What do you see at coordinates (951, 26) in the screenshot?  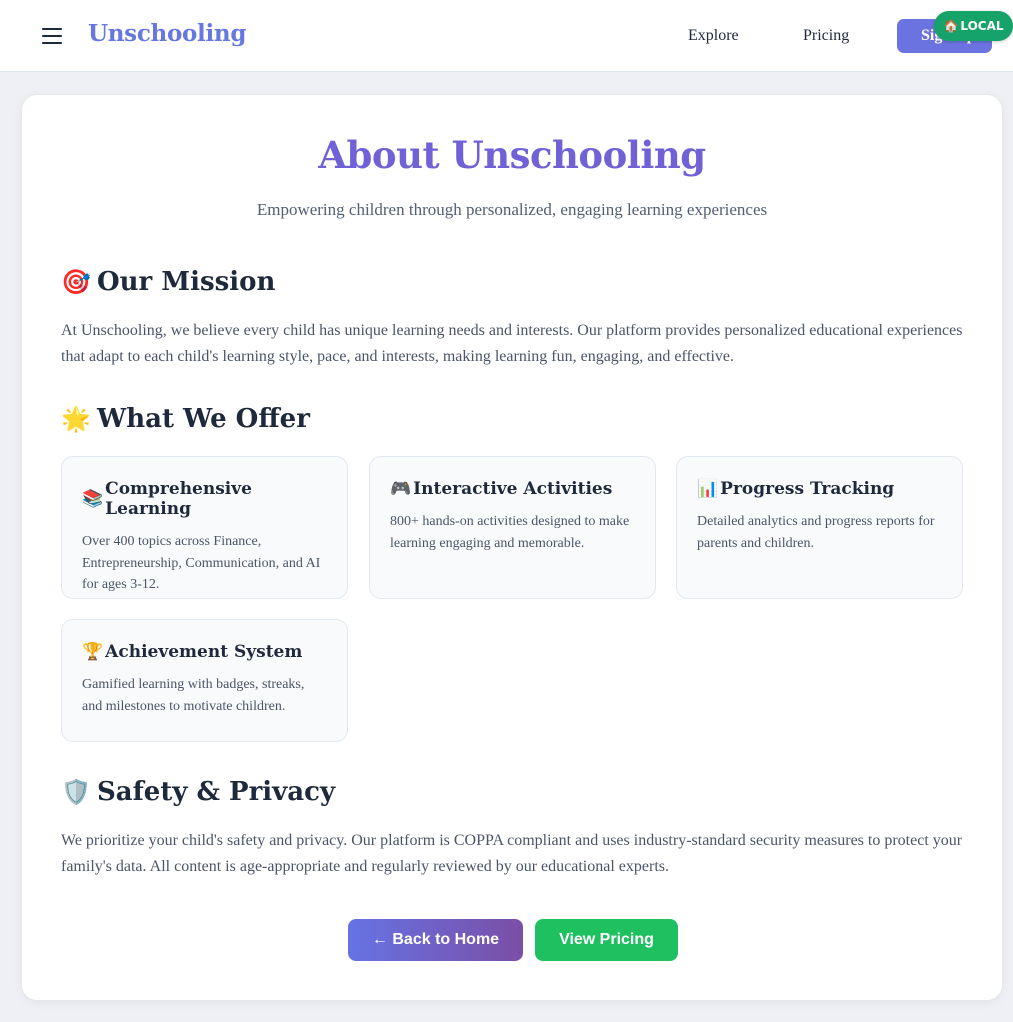 I see `home-icon: 🏠` at bounding box center [951, 26].